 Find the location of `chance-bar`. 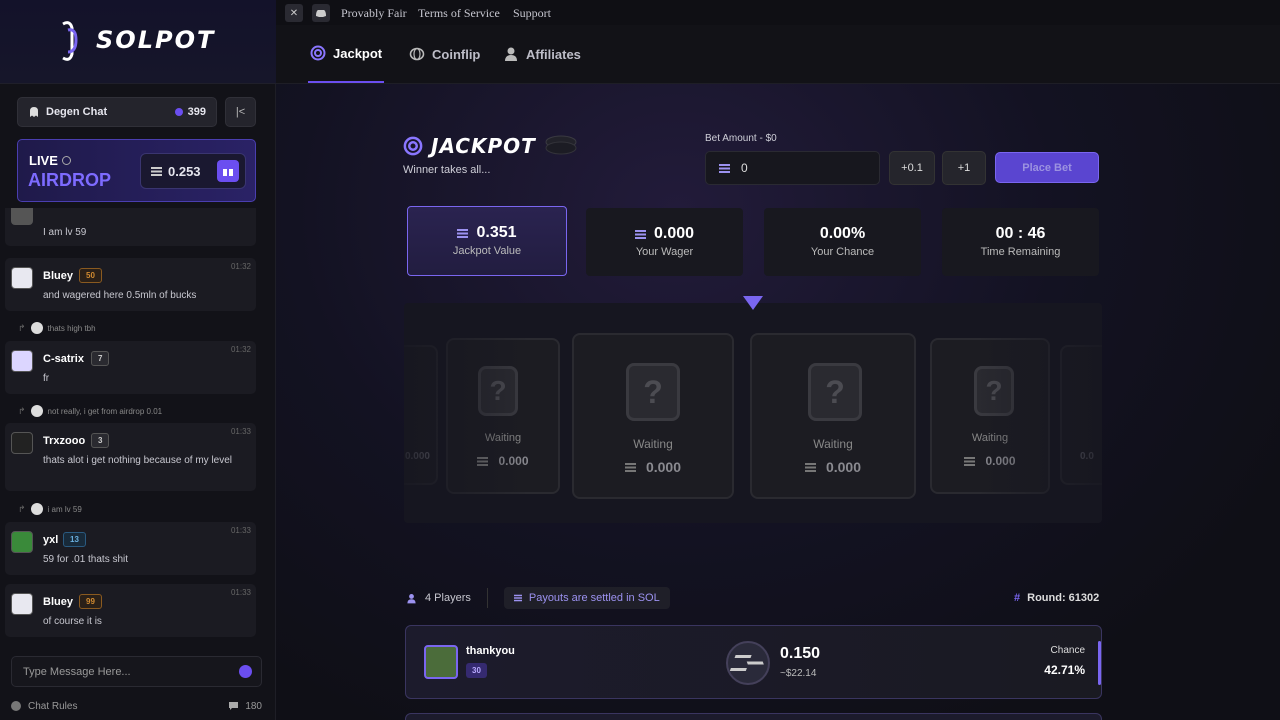

chance-bar is located at coordinates (1099, 663).